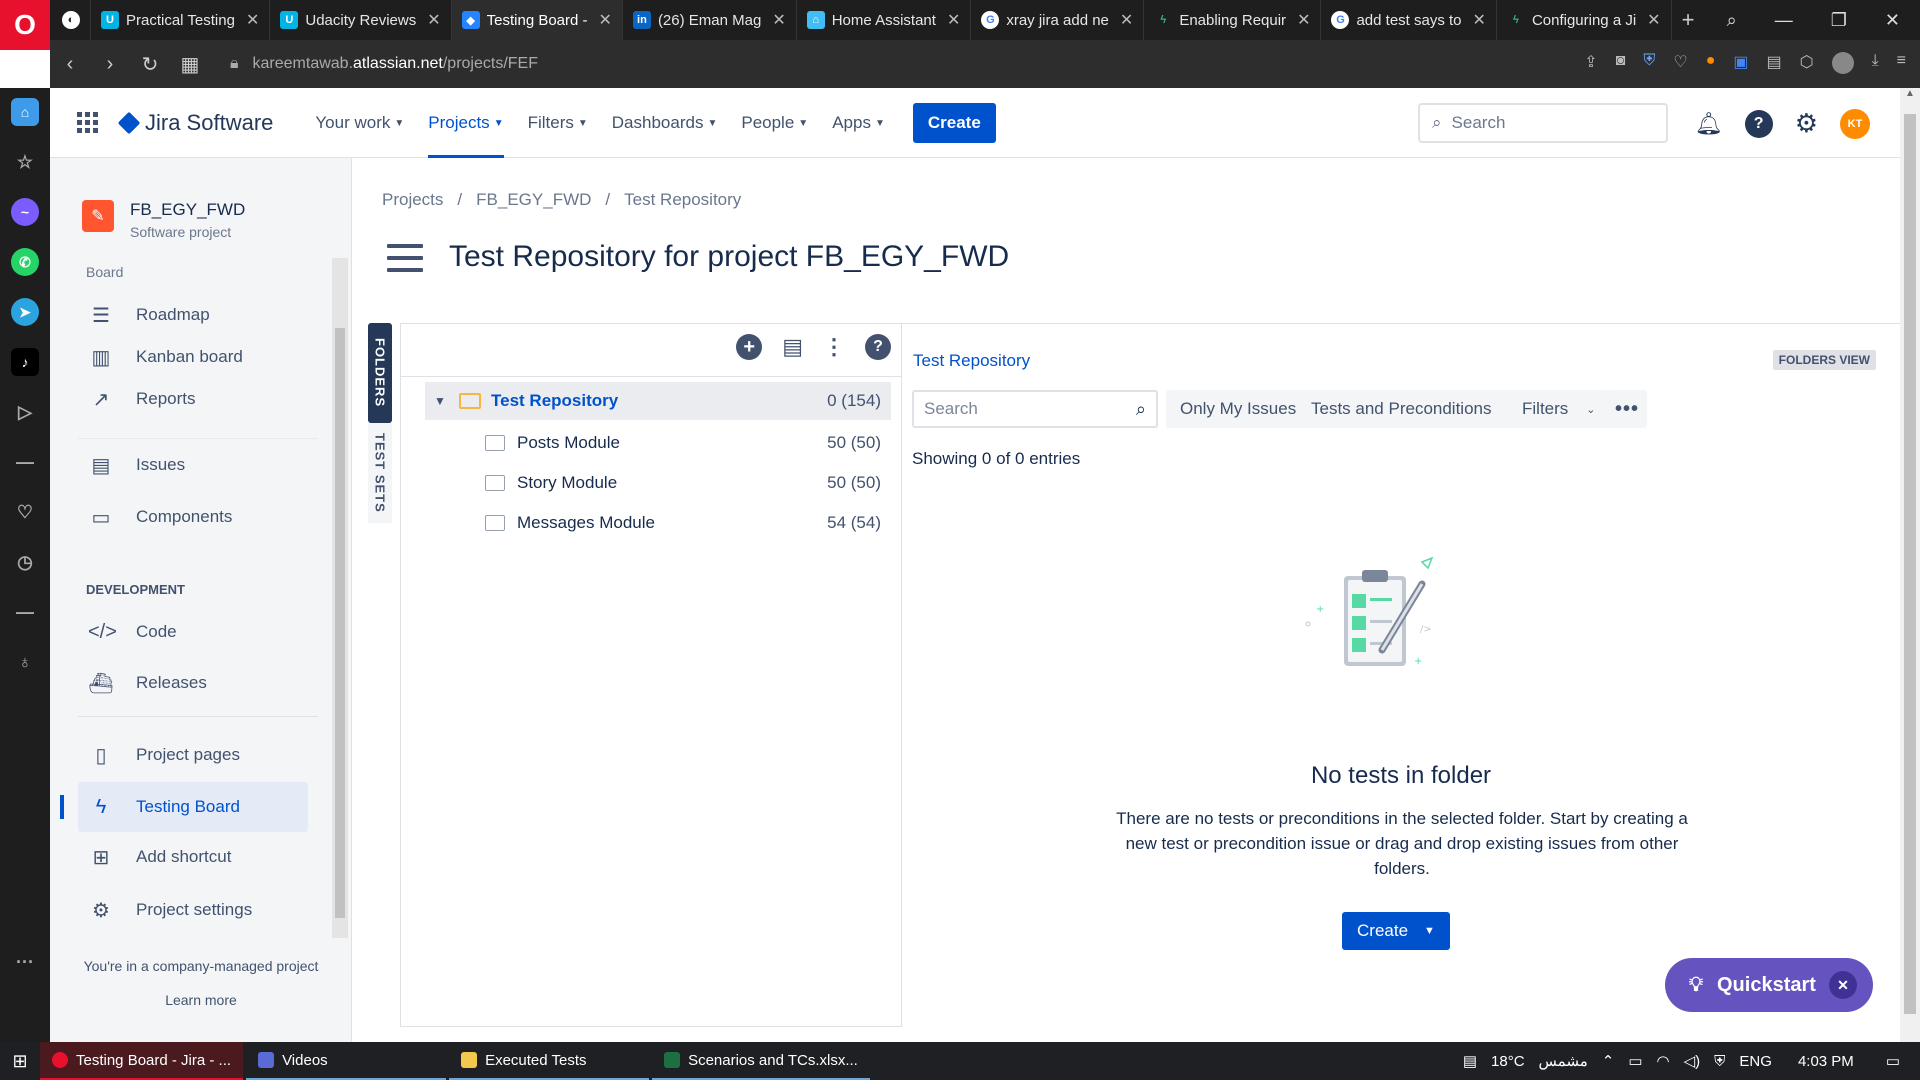 The width and height of the screenshot is (1920, 1080). What do you see at coordinates (1415, 409) in the screenshot?
I see `tests-and-preconditions-dropdown: Tests and Preconditions⌄` at bounding box center [1415, 409].